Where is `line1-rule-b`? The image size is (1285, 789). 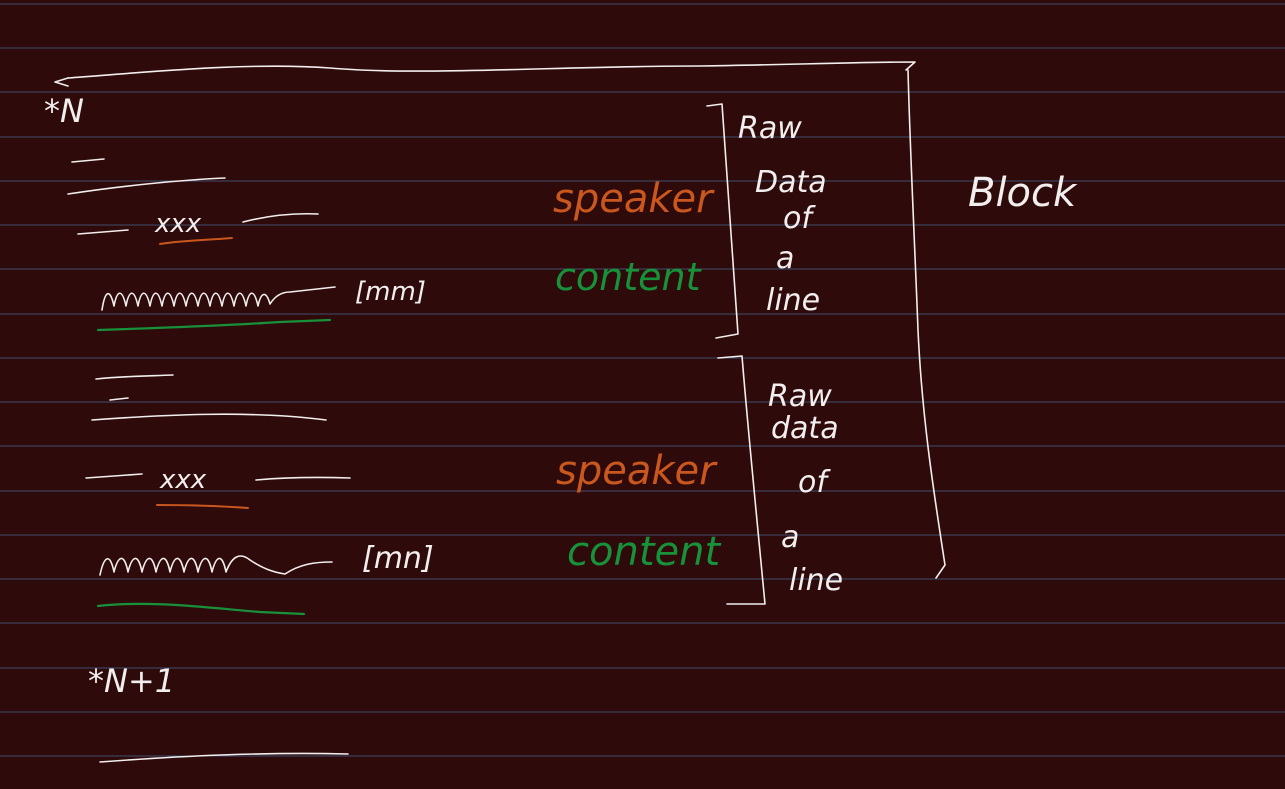
line1-rule-b is located at coordinates (146, 186).